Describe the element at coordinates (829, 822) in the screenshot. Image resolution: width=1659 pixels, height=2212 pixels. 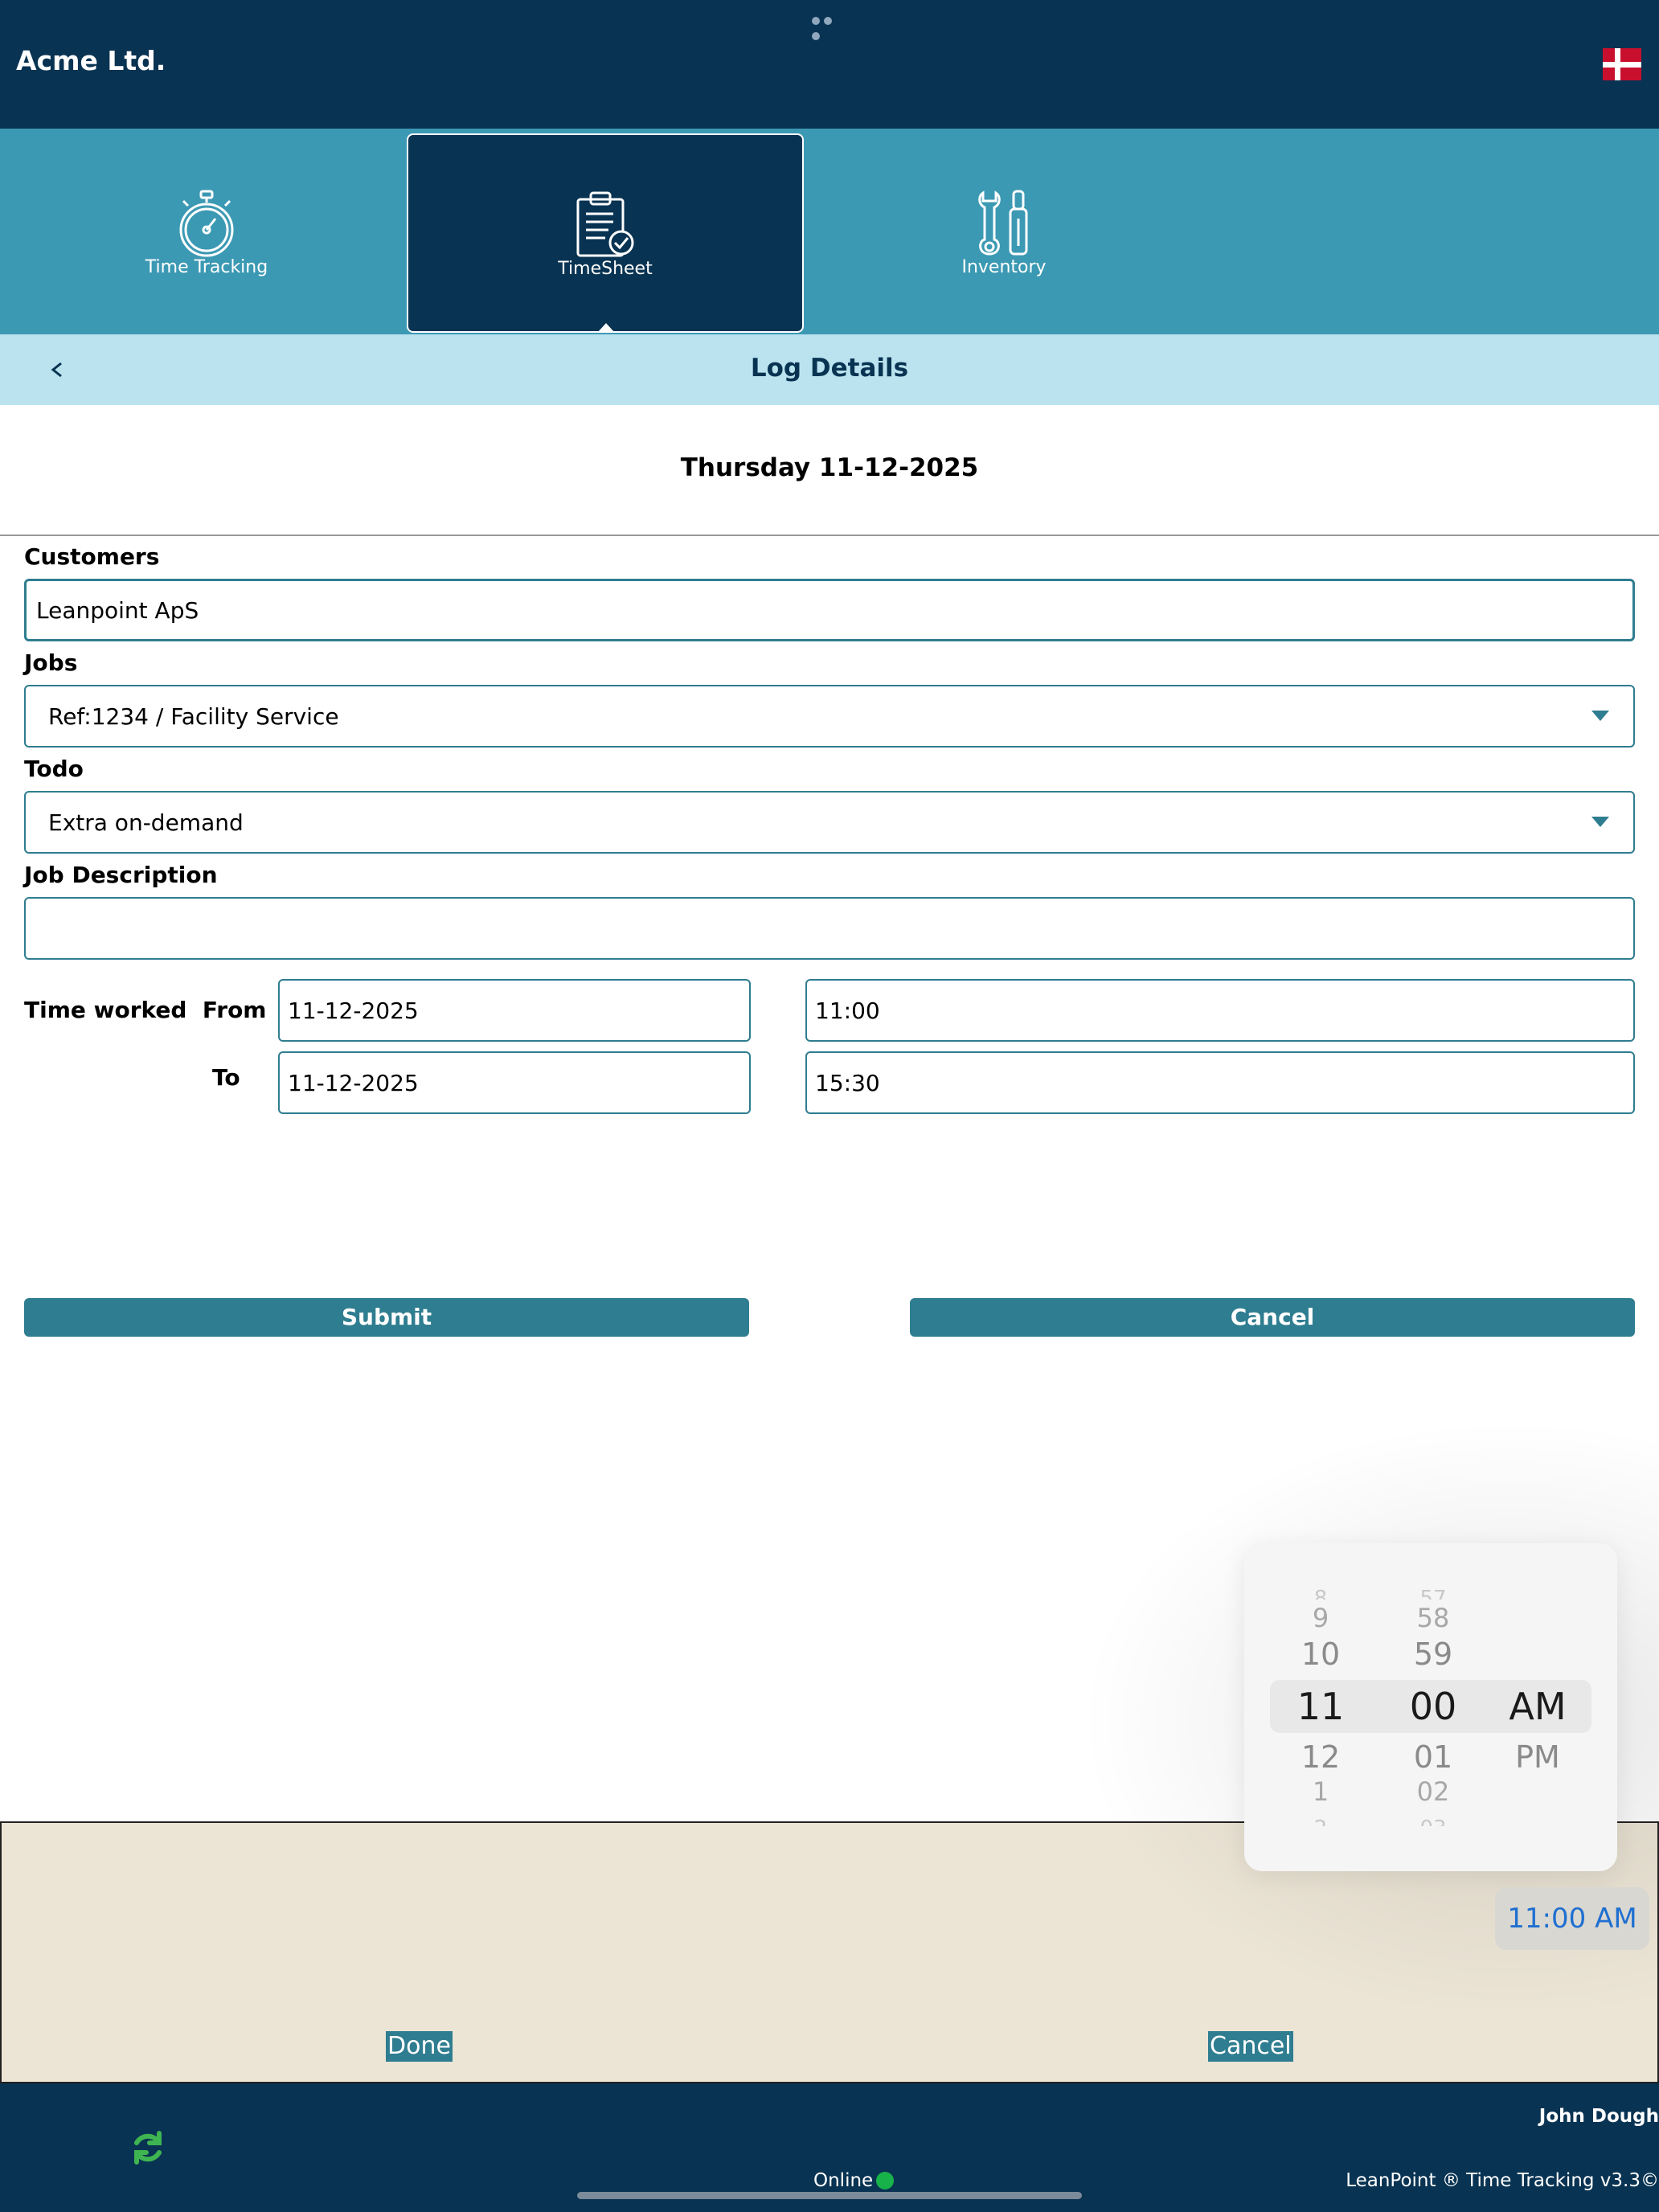
I see `todo-select: Extra on-demand` at that location.